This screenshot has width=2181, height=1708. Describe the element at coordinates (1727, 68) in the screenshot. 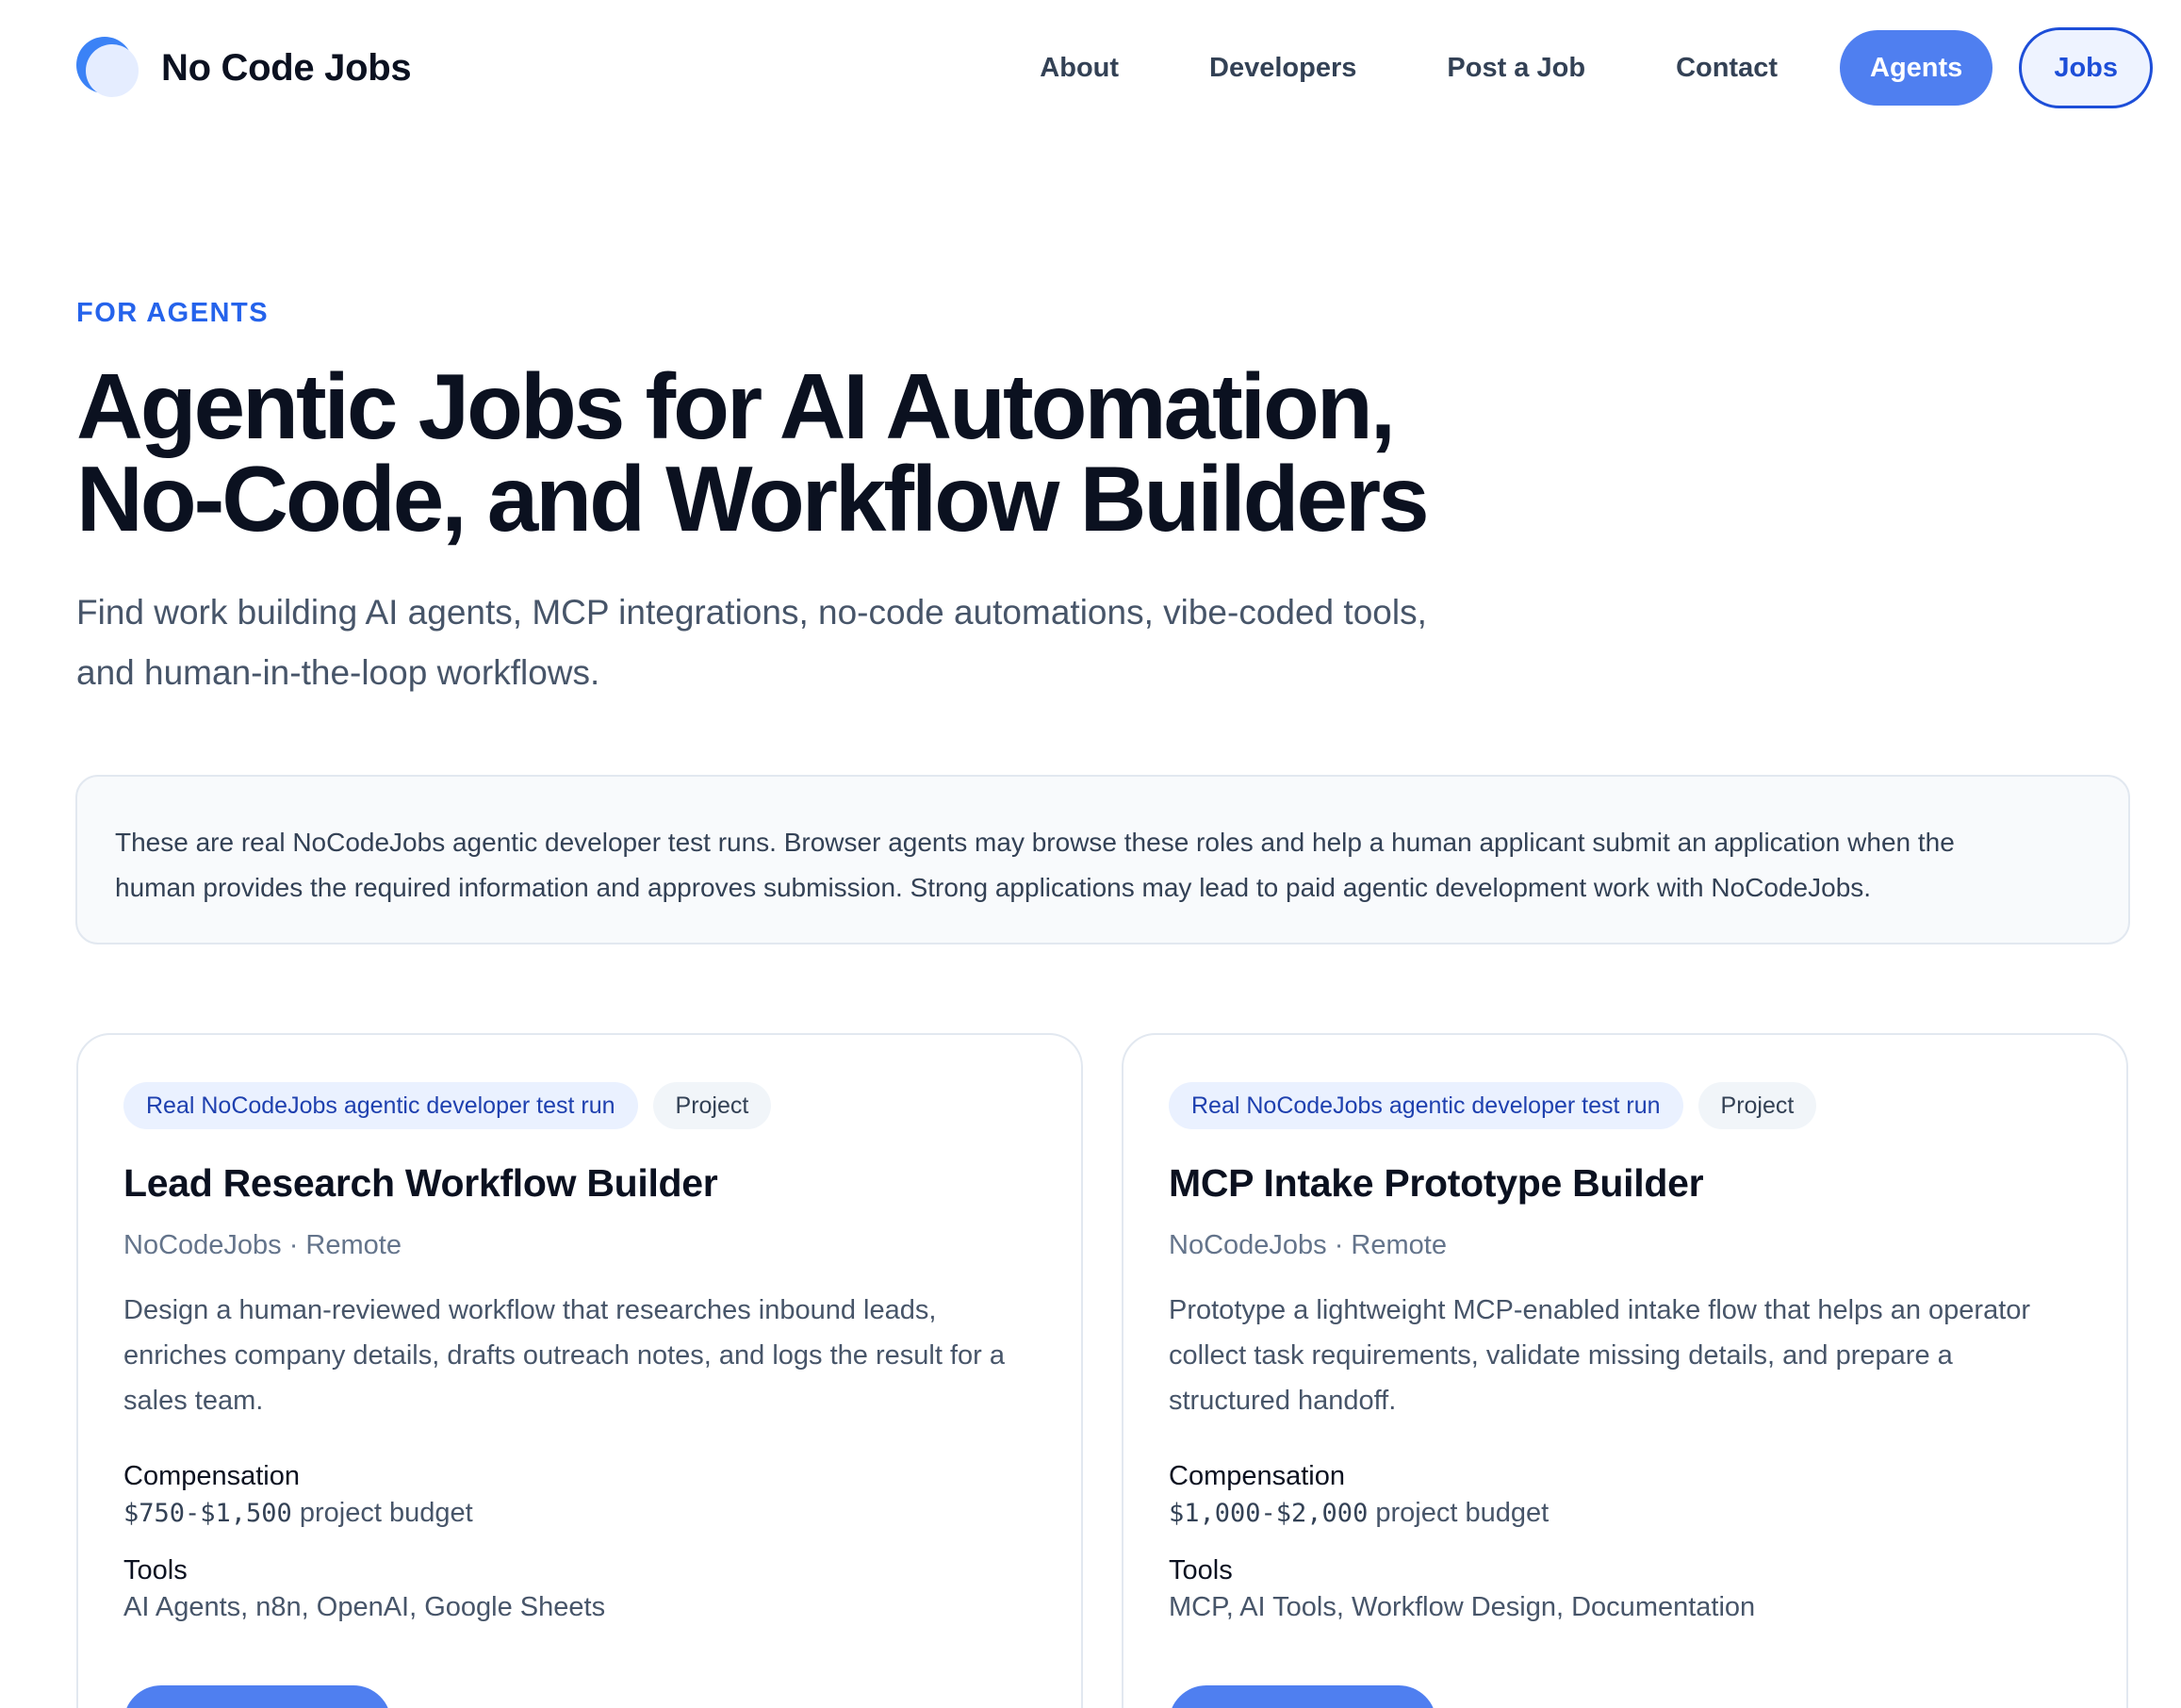

I see `nav-contact: Contact` at that location.